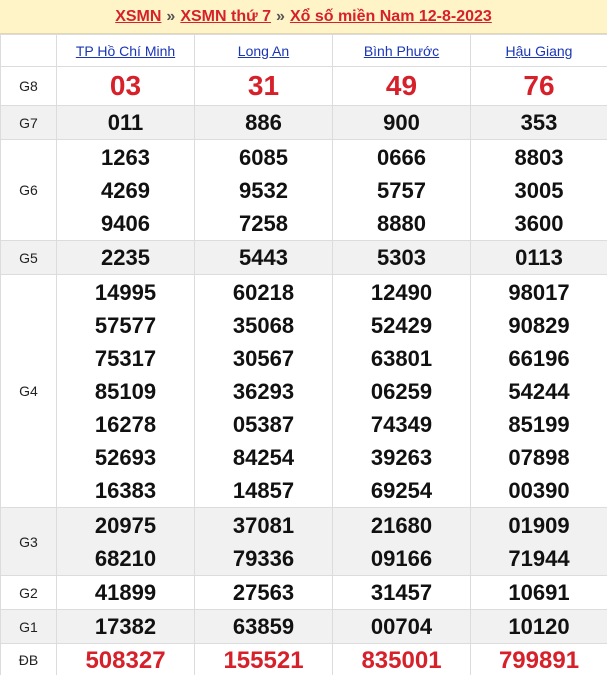  What do you see at coordinates (125, 358) in the screenshot?
I see `result-number: 75317` at bounding box center [125, 358].